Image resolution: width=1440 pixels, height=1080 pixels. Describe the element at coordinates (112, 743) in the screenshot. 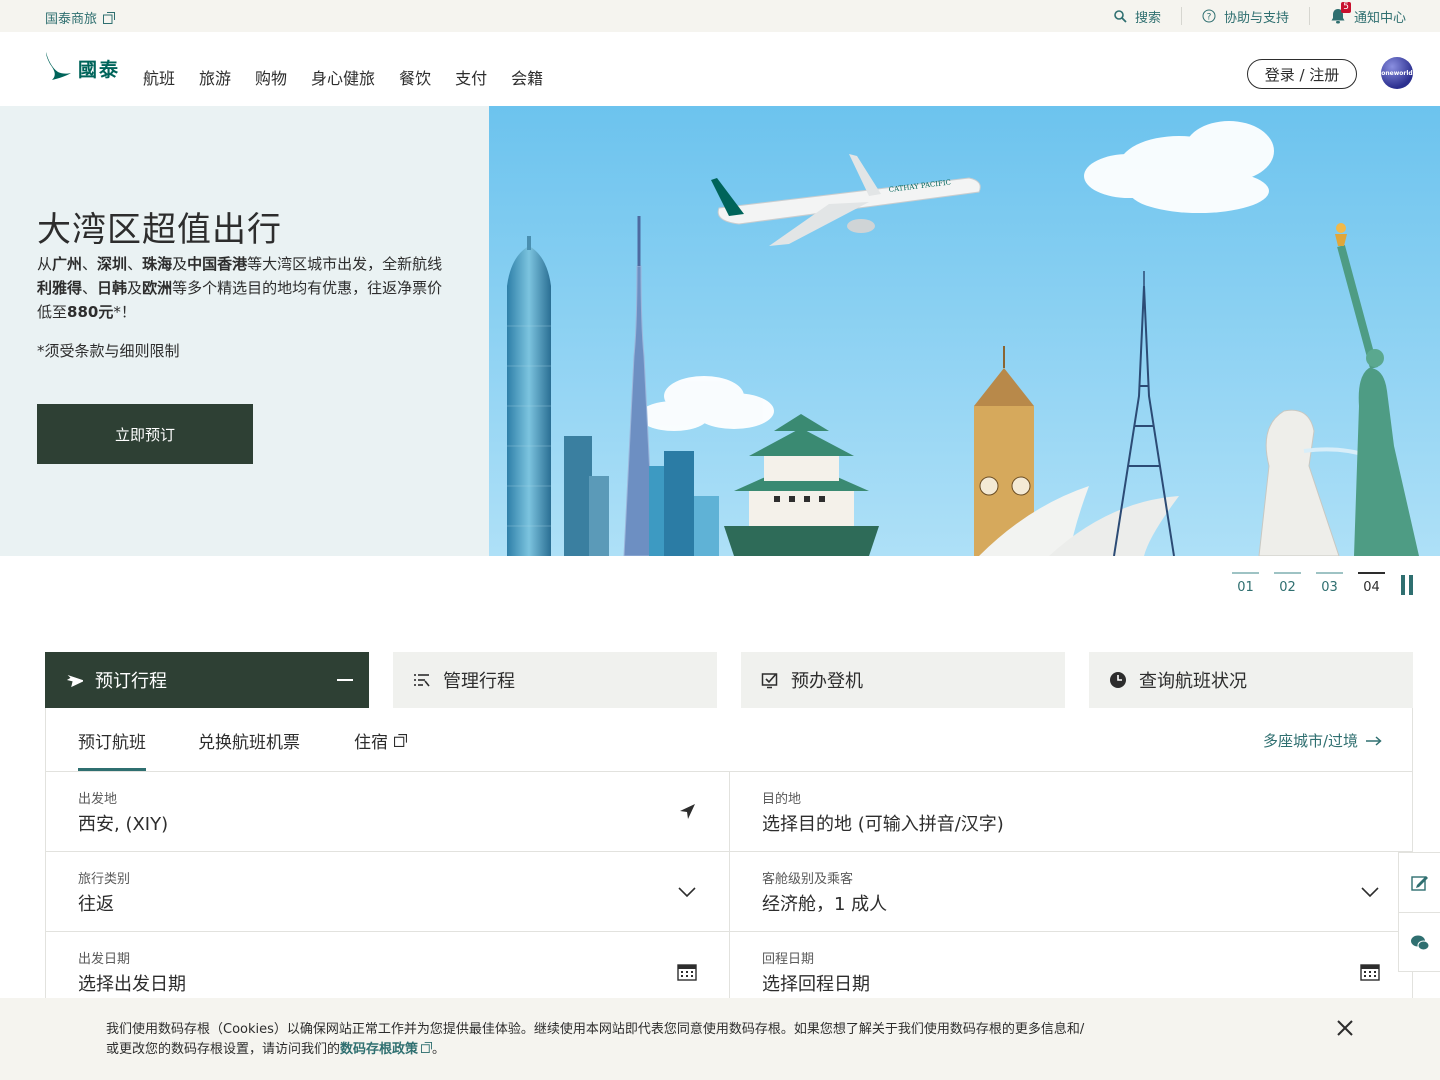

I see `subtab-book-flight-label: 预订航班` at that location.